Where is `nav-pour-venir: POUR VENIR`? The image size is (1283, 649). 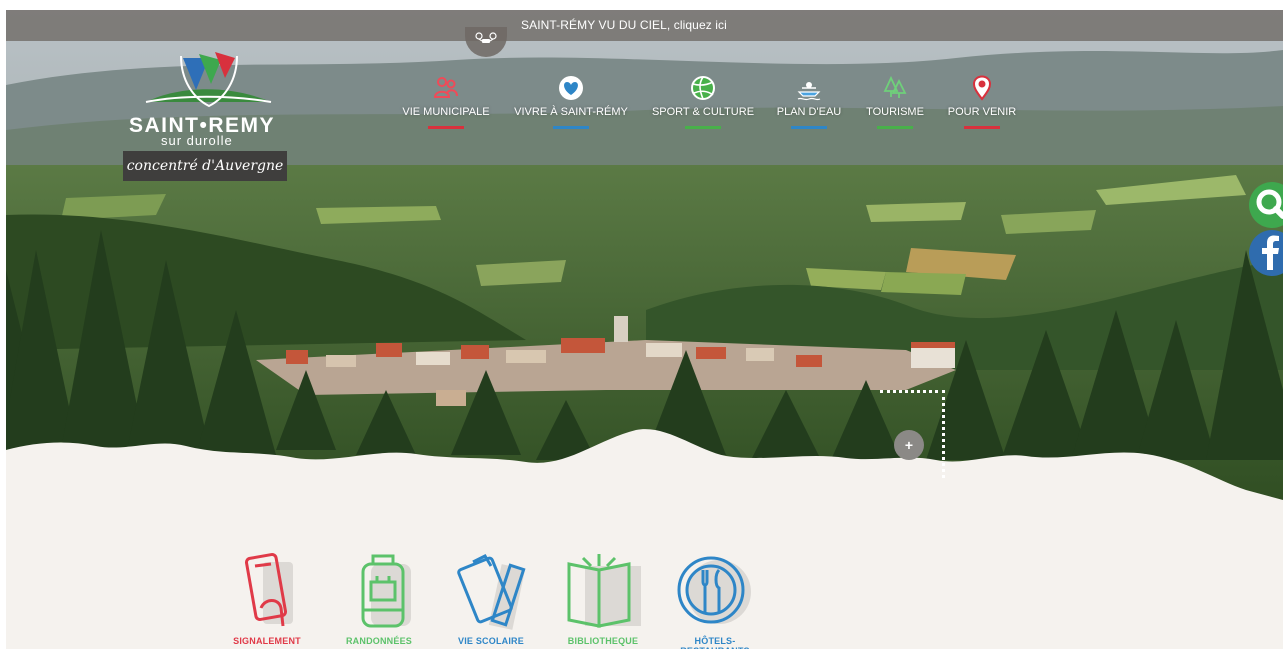 nav-pour-venir: POUR VENIR is located at coordinates (982, 102).